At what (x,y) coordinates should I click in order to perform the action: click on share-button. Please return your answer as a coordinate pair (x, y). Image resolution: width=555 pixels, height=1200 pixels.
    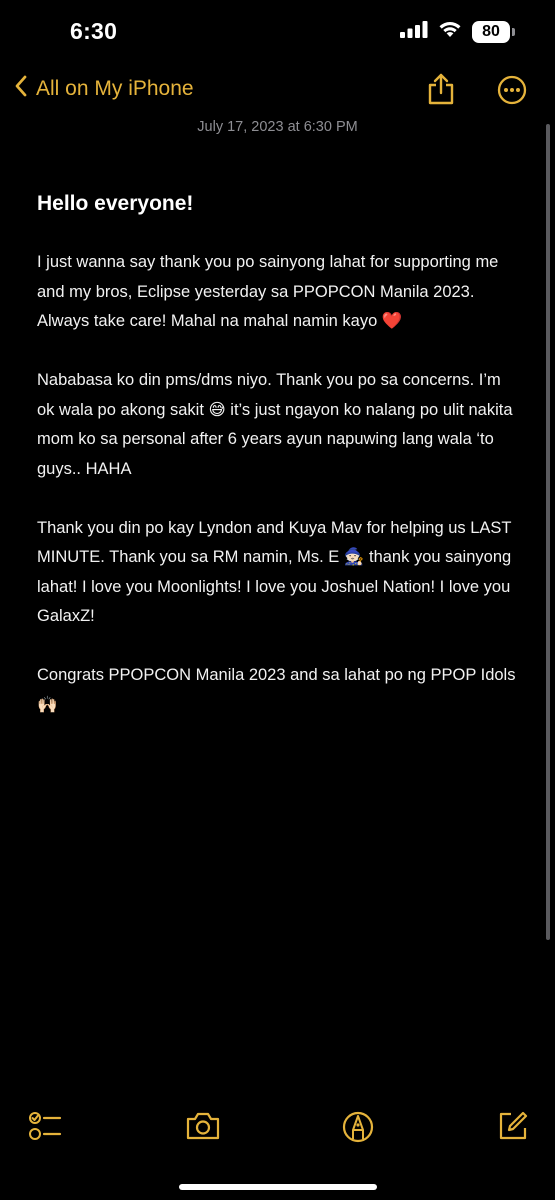
    Looking at the image, I should click on (441, 91).